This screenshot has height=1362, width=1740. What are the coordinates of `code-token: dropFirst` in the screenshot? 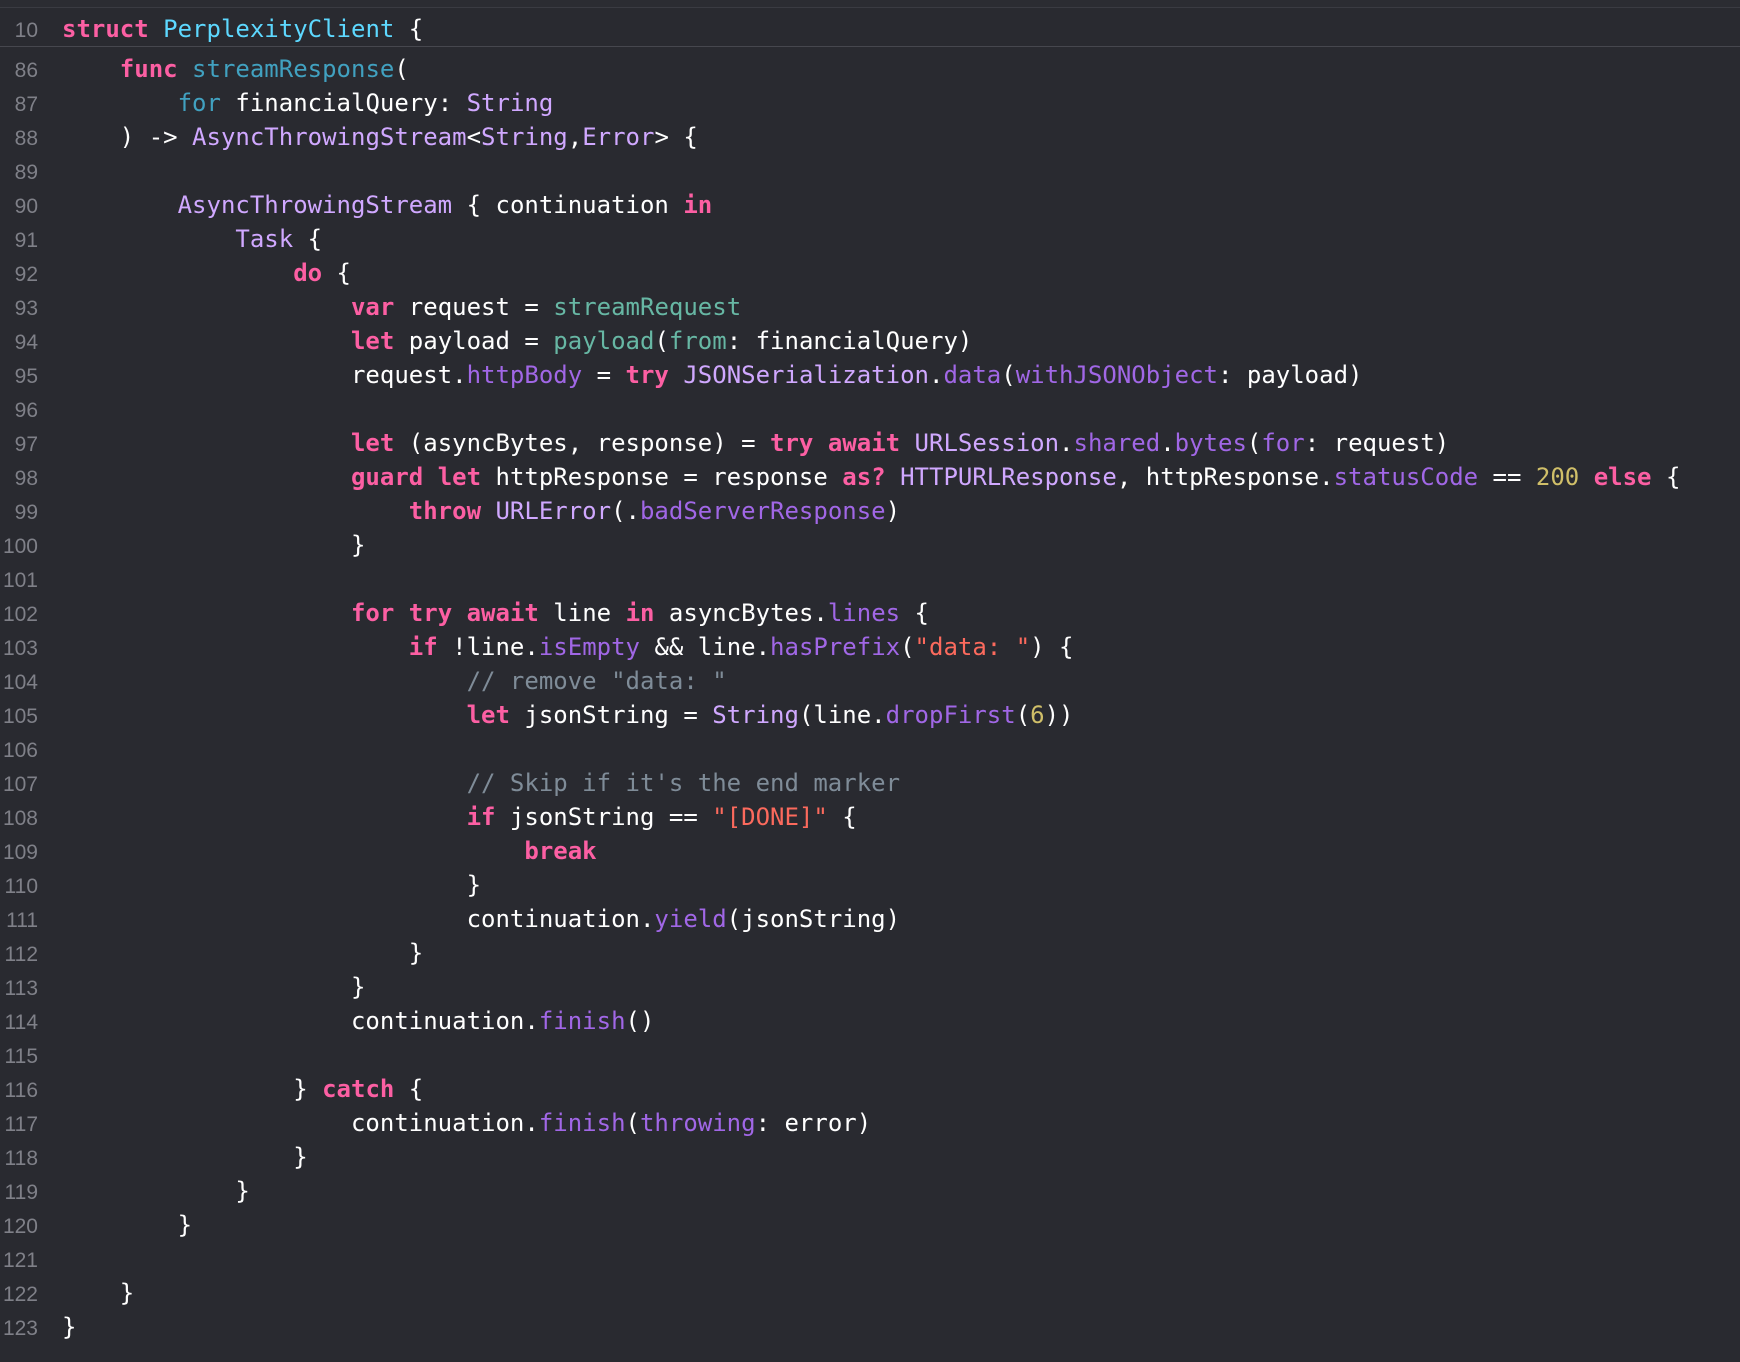 It's located at (950, 715).